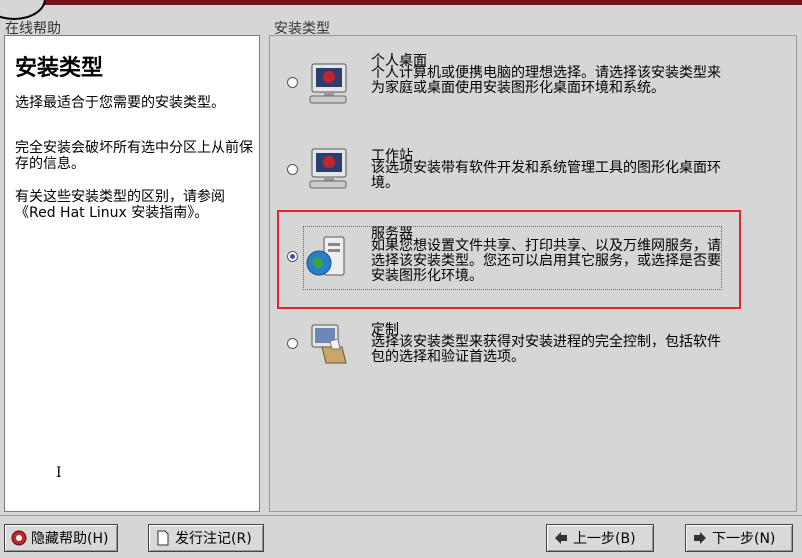  What do you see at coordinates (19, 538) in the screenshot?
I see `lifebuoy-icon` at bounding box center [19, 538].